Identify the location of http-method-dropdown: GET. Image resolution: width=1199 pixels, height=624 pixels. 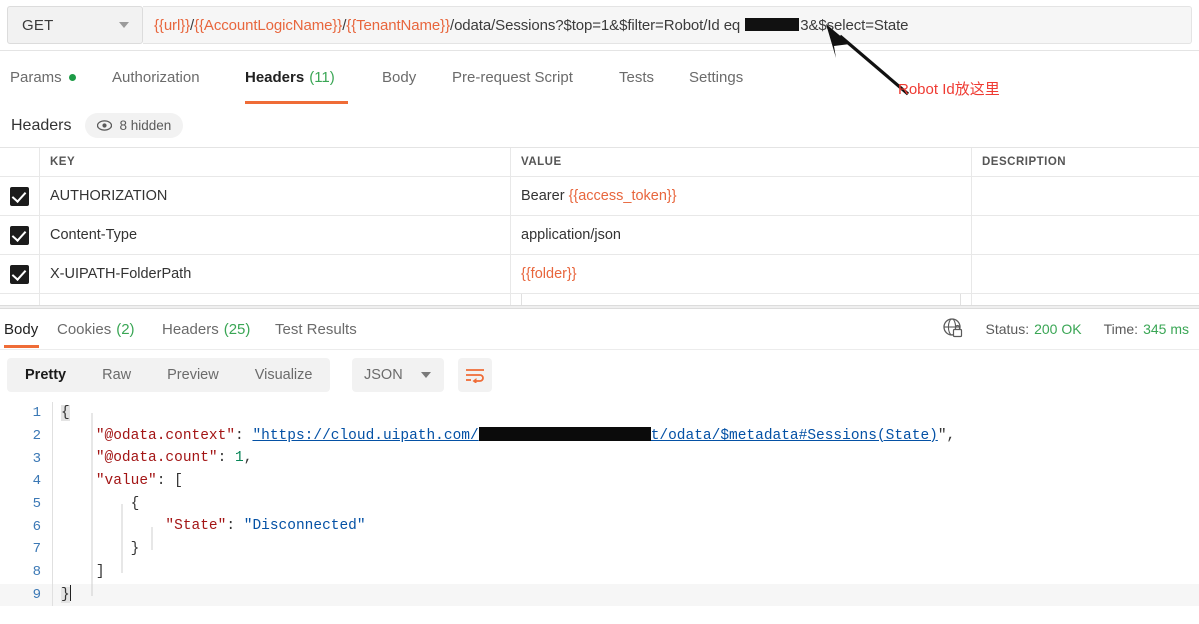
(75, 25).